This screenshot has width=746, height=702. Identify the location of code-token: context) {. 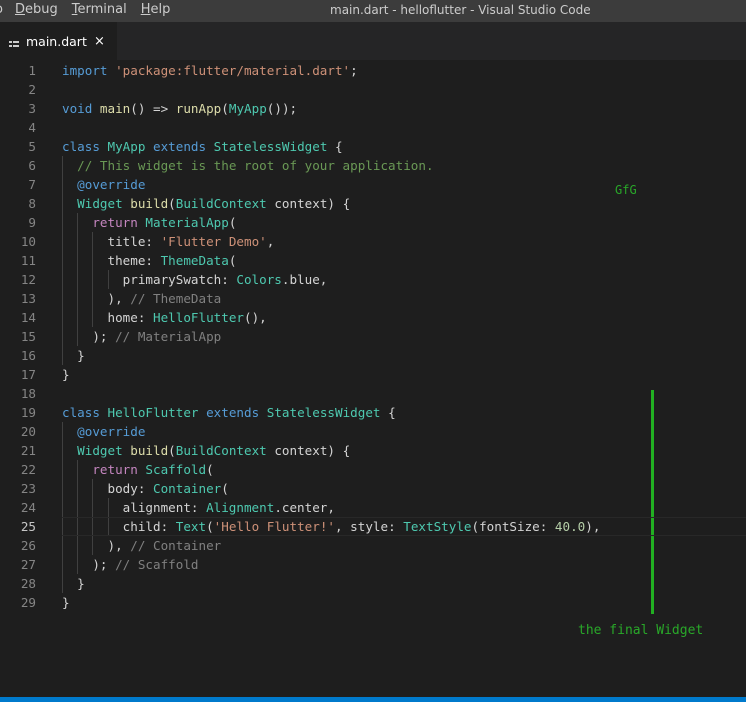
(312, 203).